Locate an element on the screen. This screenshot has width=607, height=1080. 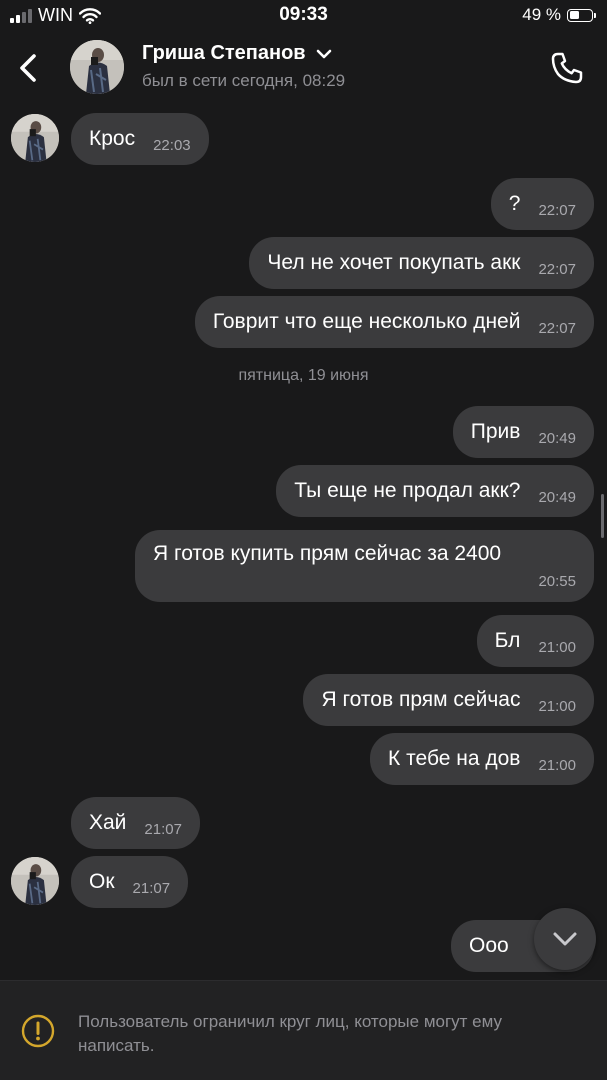
chat-header: Гриша Степанов был в сети сегодня, 08:29 is located at coordinates (303, 68).